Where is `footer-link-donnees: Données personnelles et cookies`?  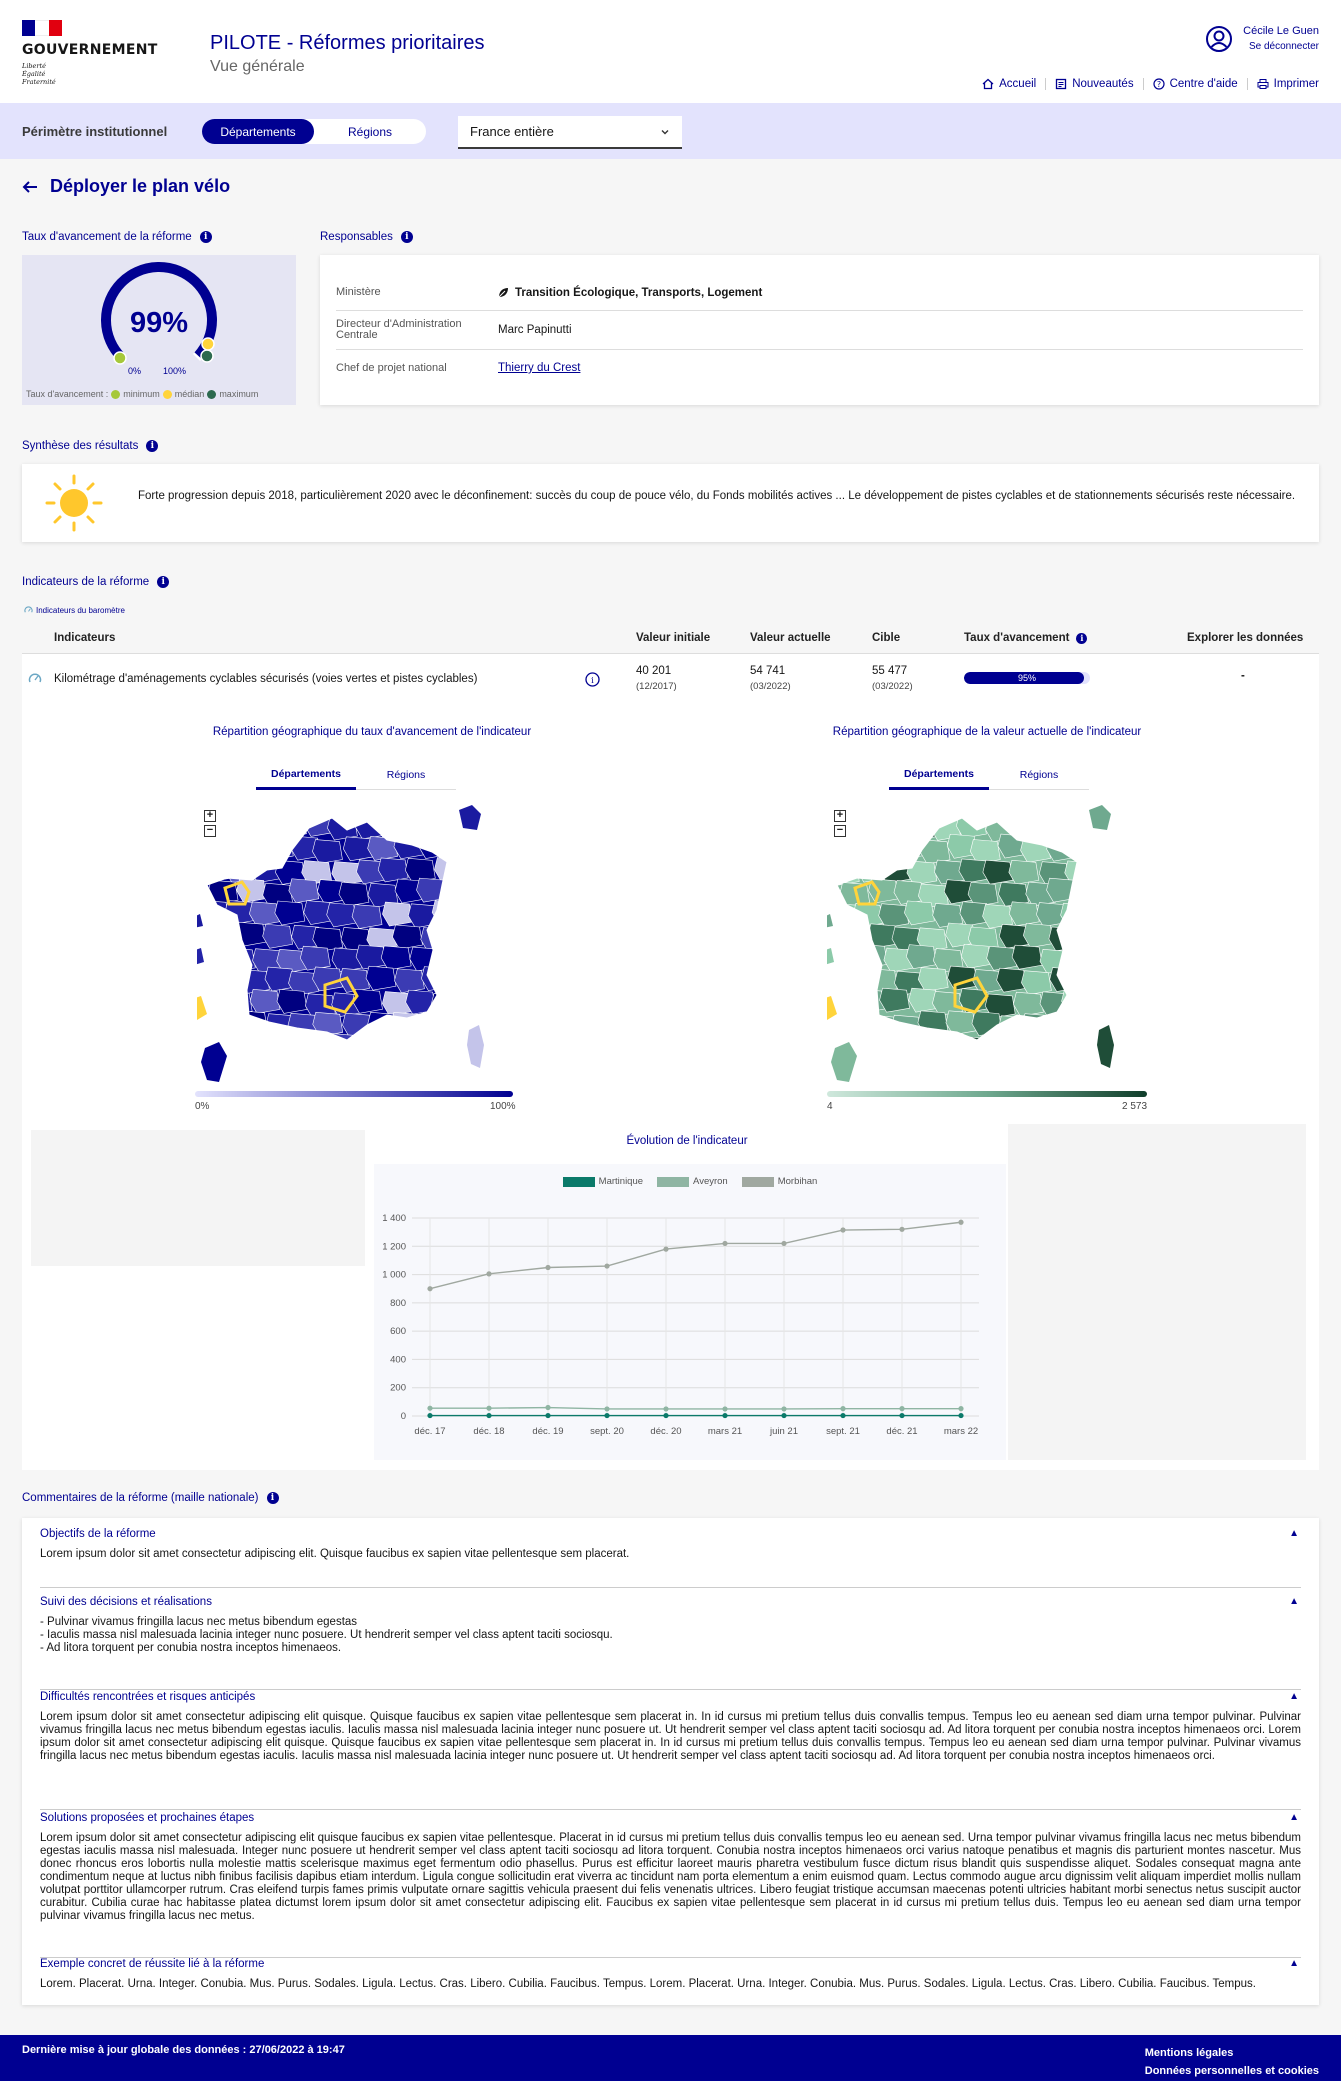
footer-link-donnees: Données personnelles et cookies is located at coordinates (1232, 2071).